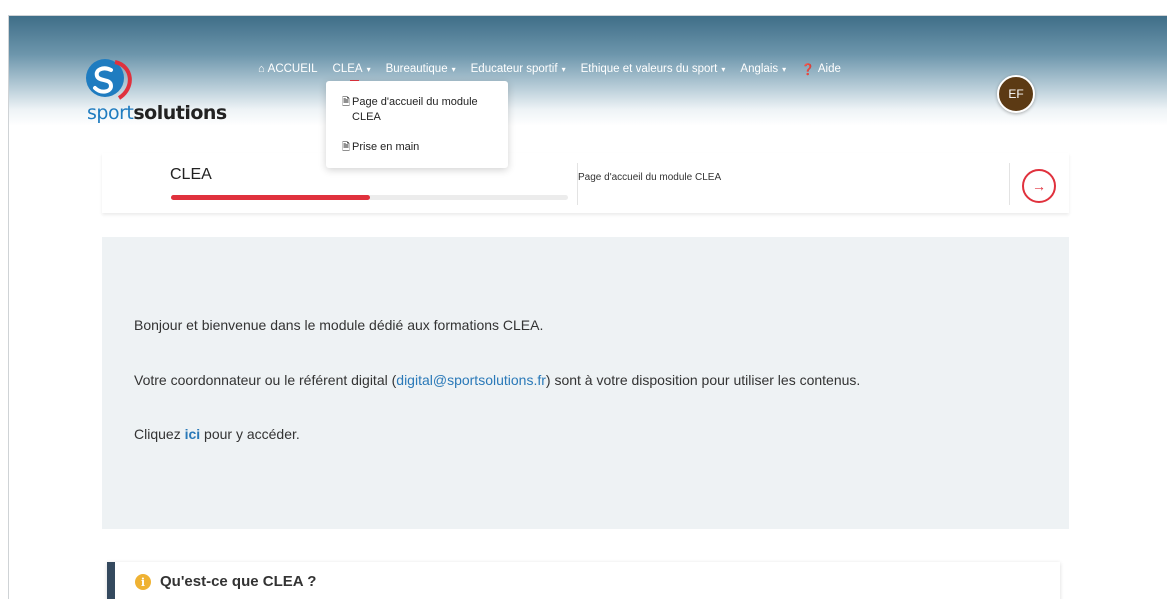 The image size is (1167, 599). I want to click on logo-mark-icon, so click(109, 79).